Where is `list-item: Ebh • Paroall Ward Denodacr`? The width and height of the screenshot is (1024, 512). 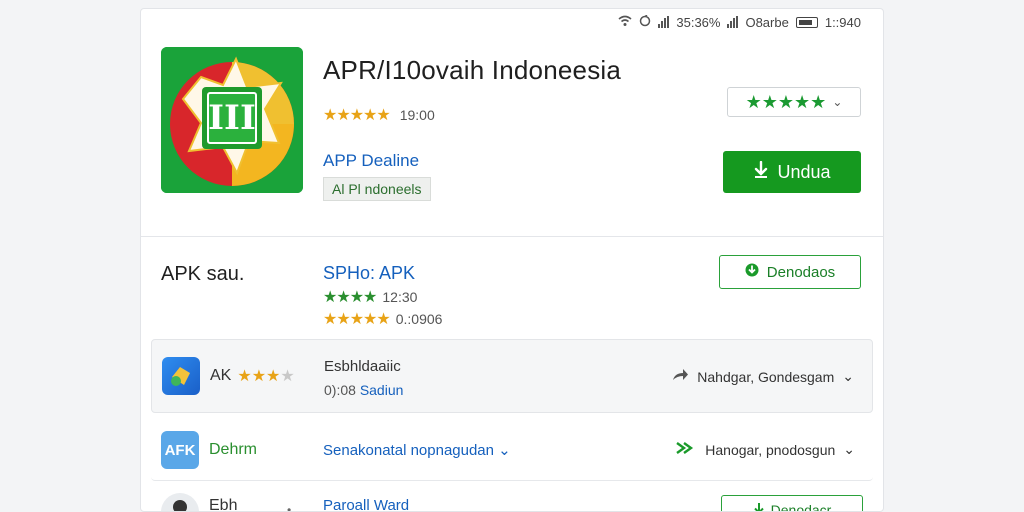
list-item: Ebh • Paroall Ward Denodacr is located at coordinates (512, 497).